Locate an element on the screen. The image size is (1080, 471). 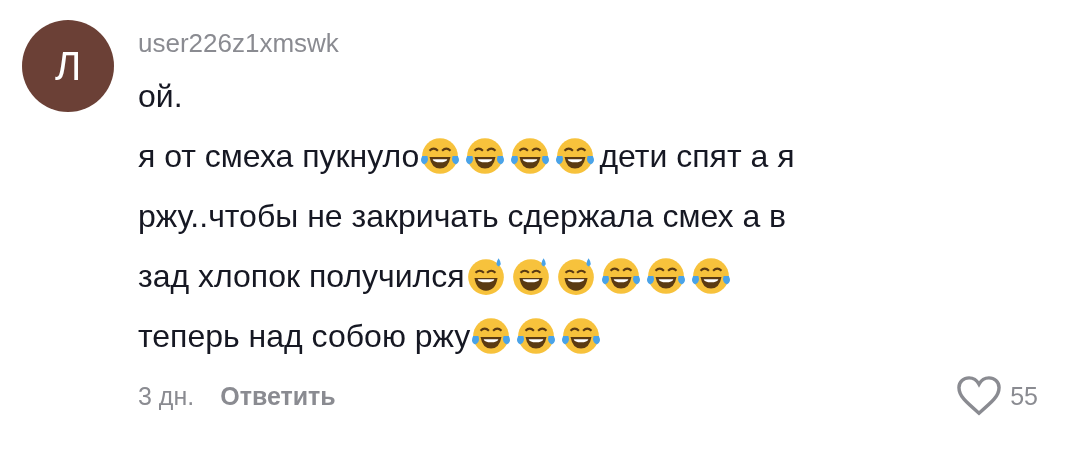
comment-text: дети спят а я is located at coordinates (697, 156).